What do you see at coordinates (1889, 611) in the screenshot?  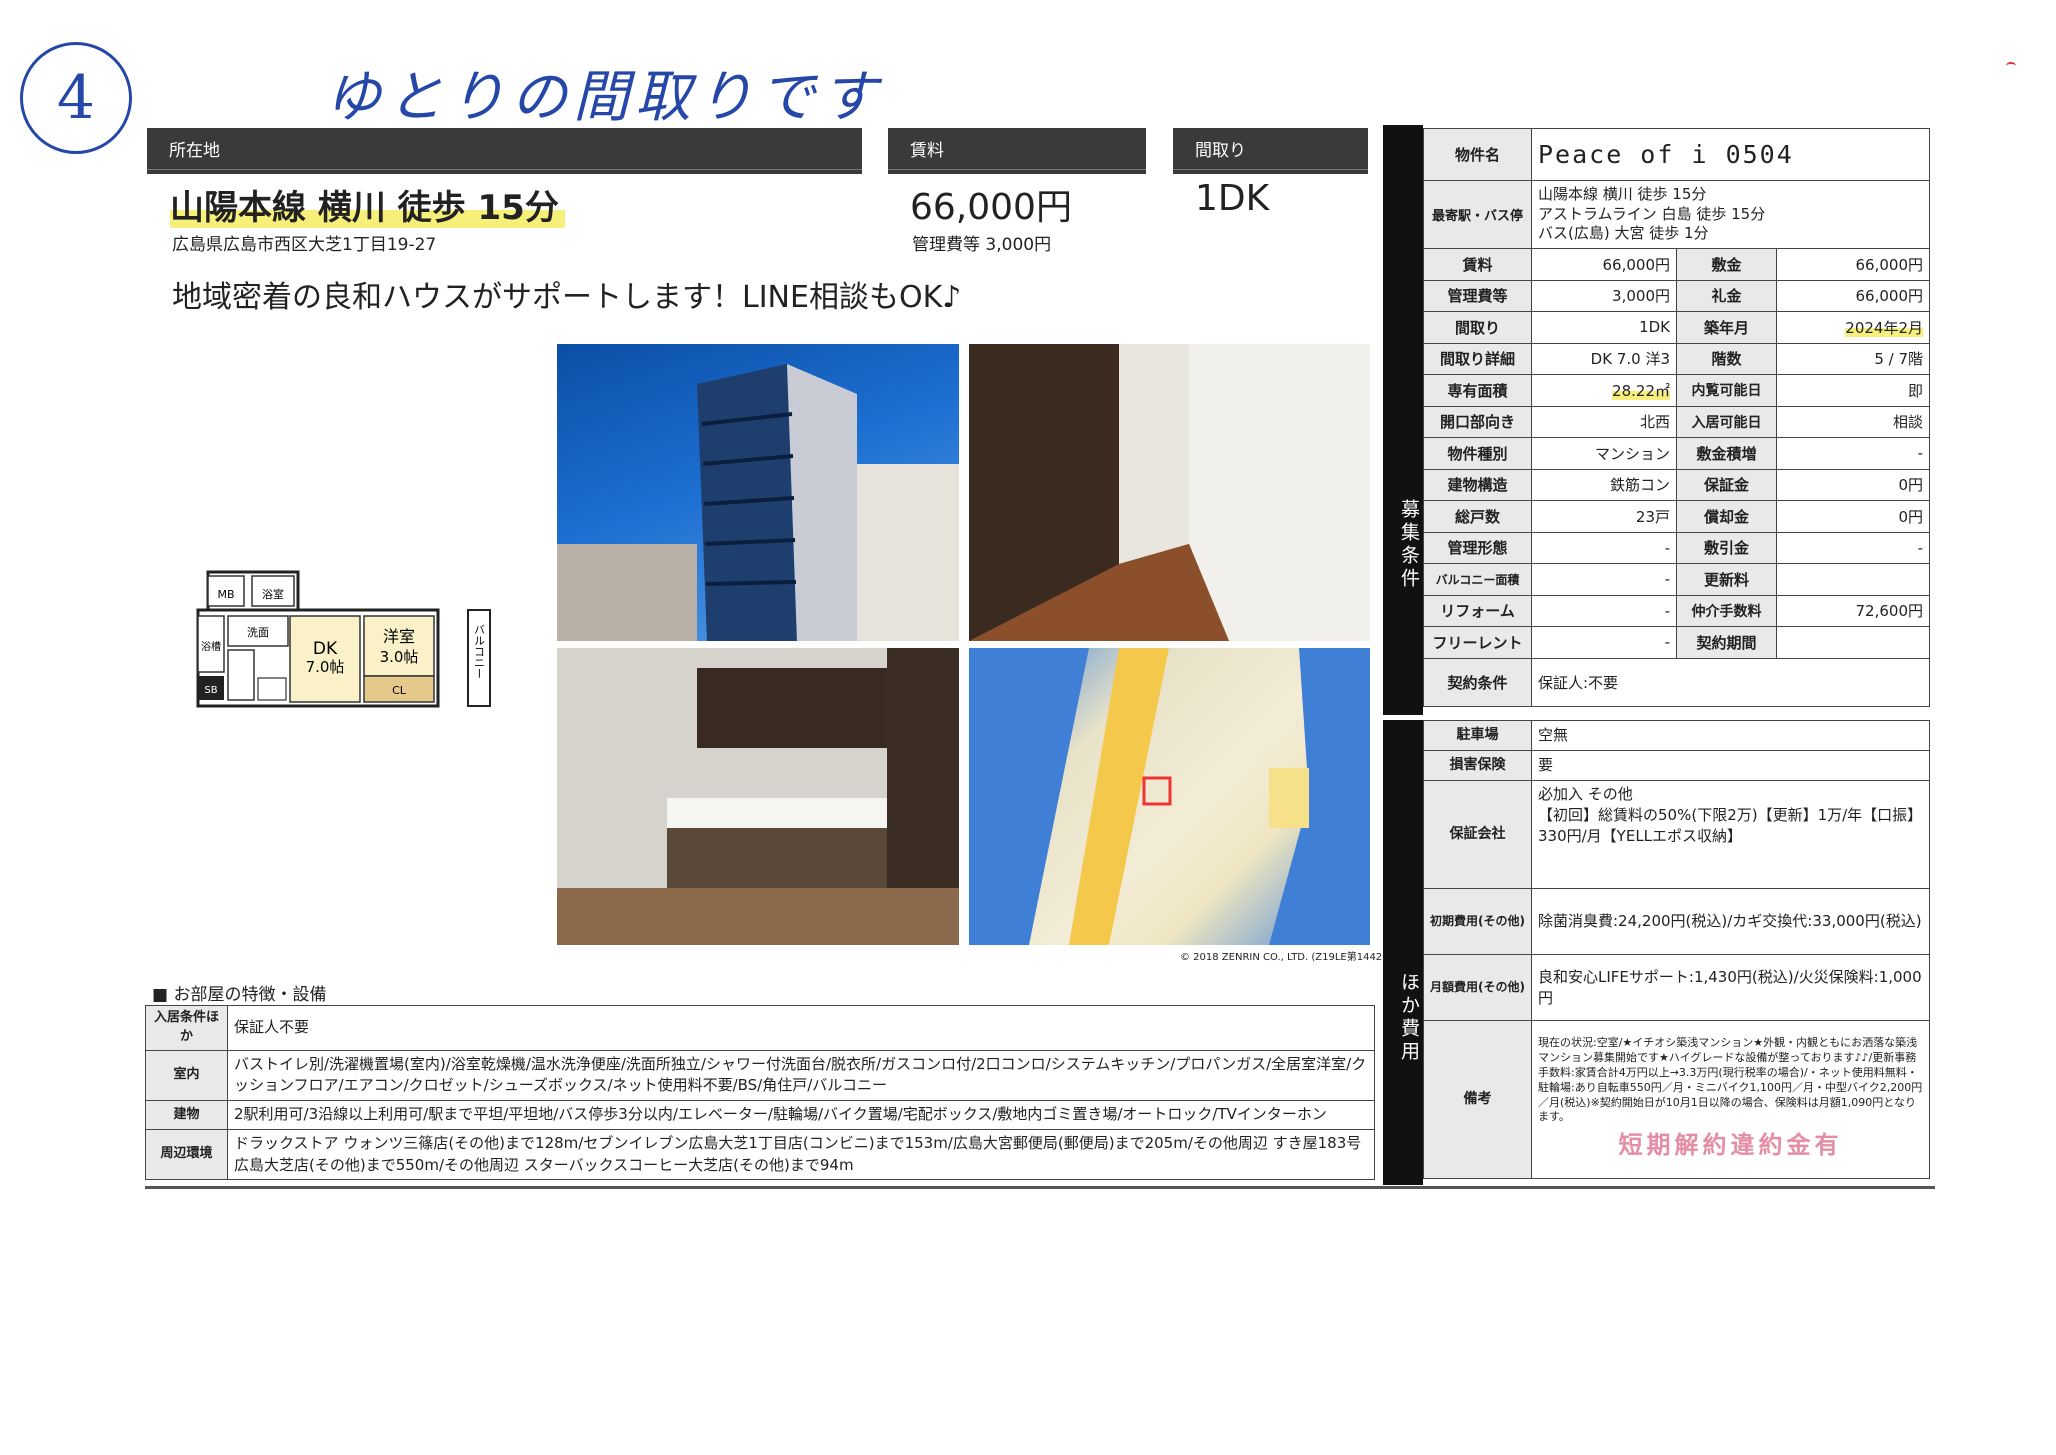 I see `grid-value-text: 72,600円` at bounding box center [1889, 611].